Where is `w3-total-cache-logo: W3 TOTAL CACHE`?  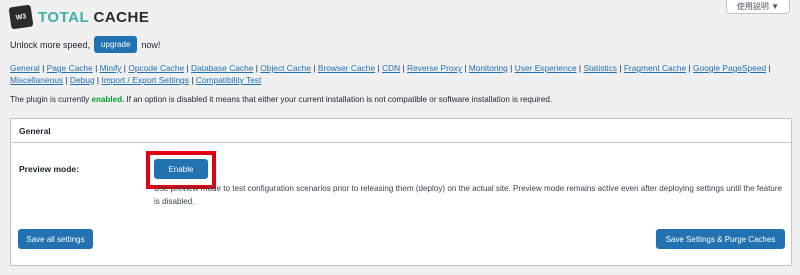 w3-total-cache-logo: W3 TOTAL CACHE is located at coordinates (78, 17).